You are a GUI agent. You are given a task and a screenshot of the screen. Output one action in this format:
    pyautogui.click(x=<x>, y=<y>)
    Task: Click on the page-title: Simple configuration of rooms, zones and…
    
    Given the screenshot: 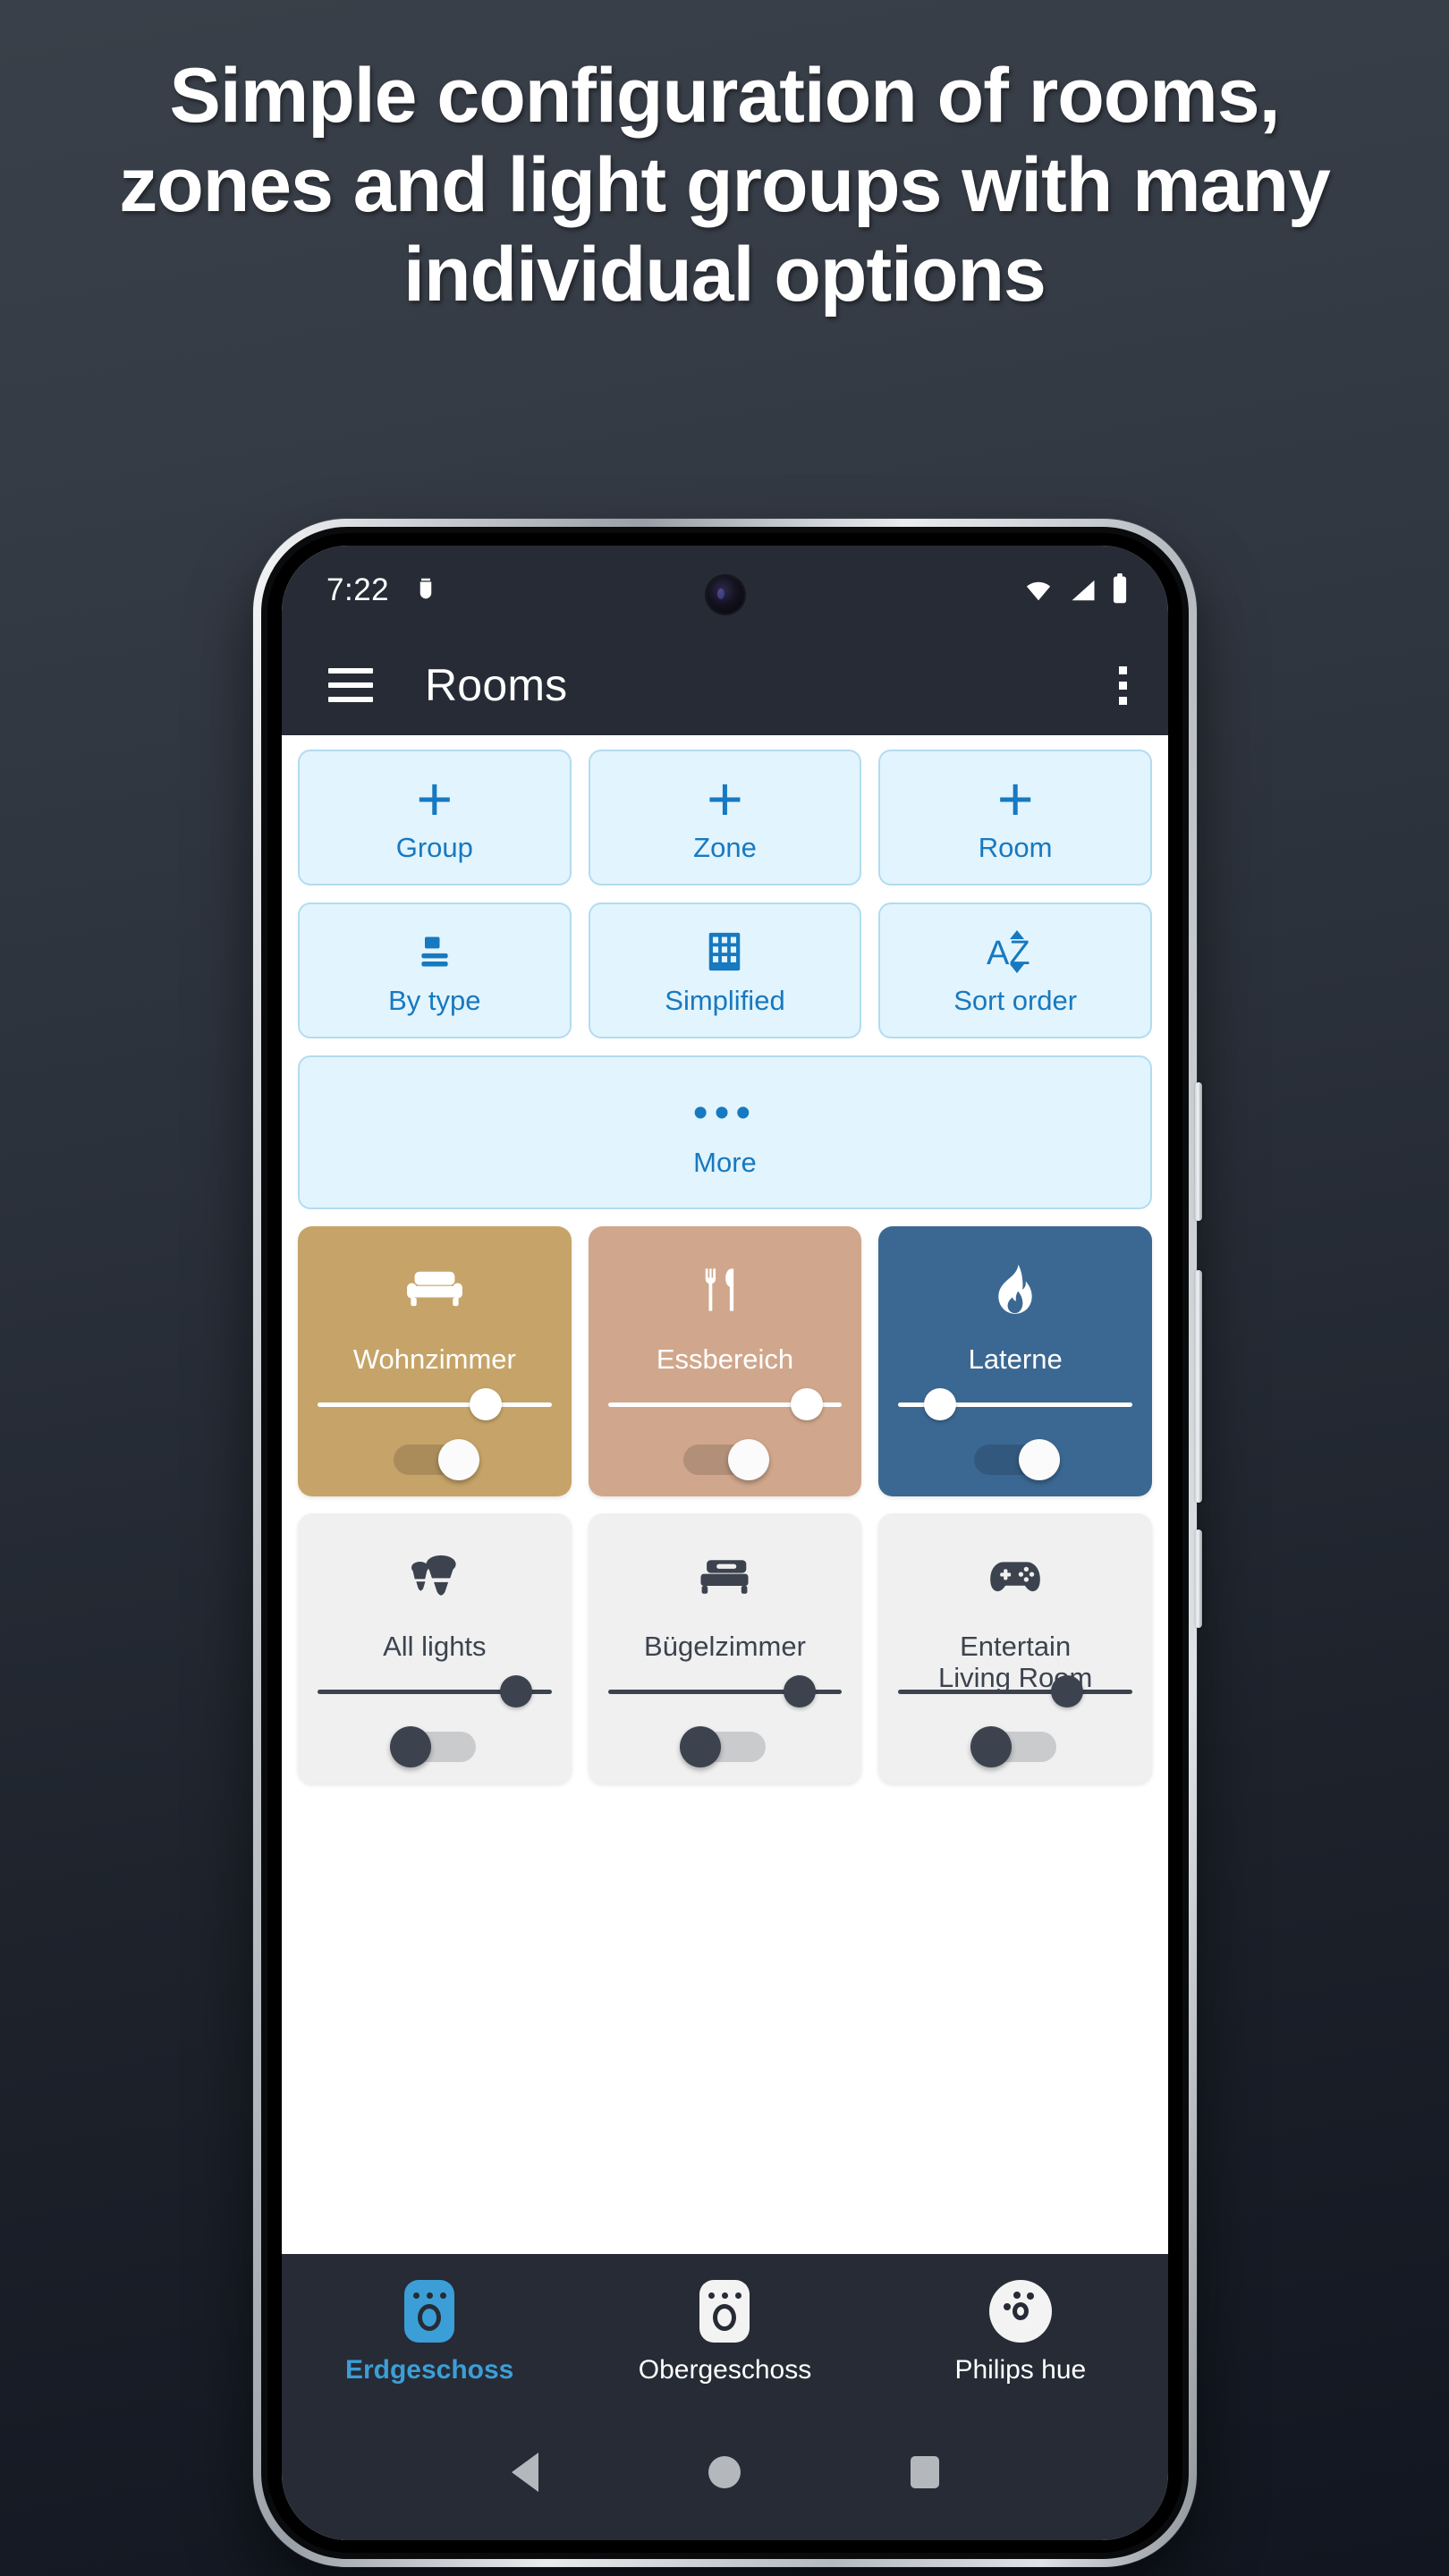 What is the action you would take?
    pyautogui.click(x=725, y=185)
    